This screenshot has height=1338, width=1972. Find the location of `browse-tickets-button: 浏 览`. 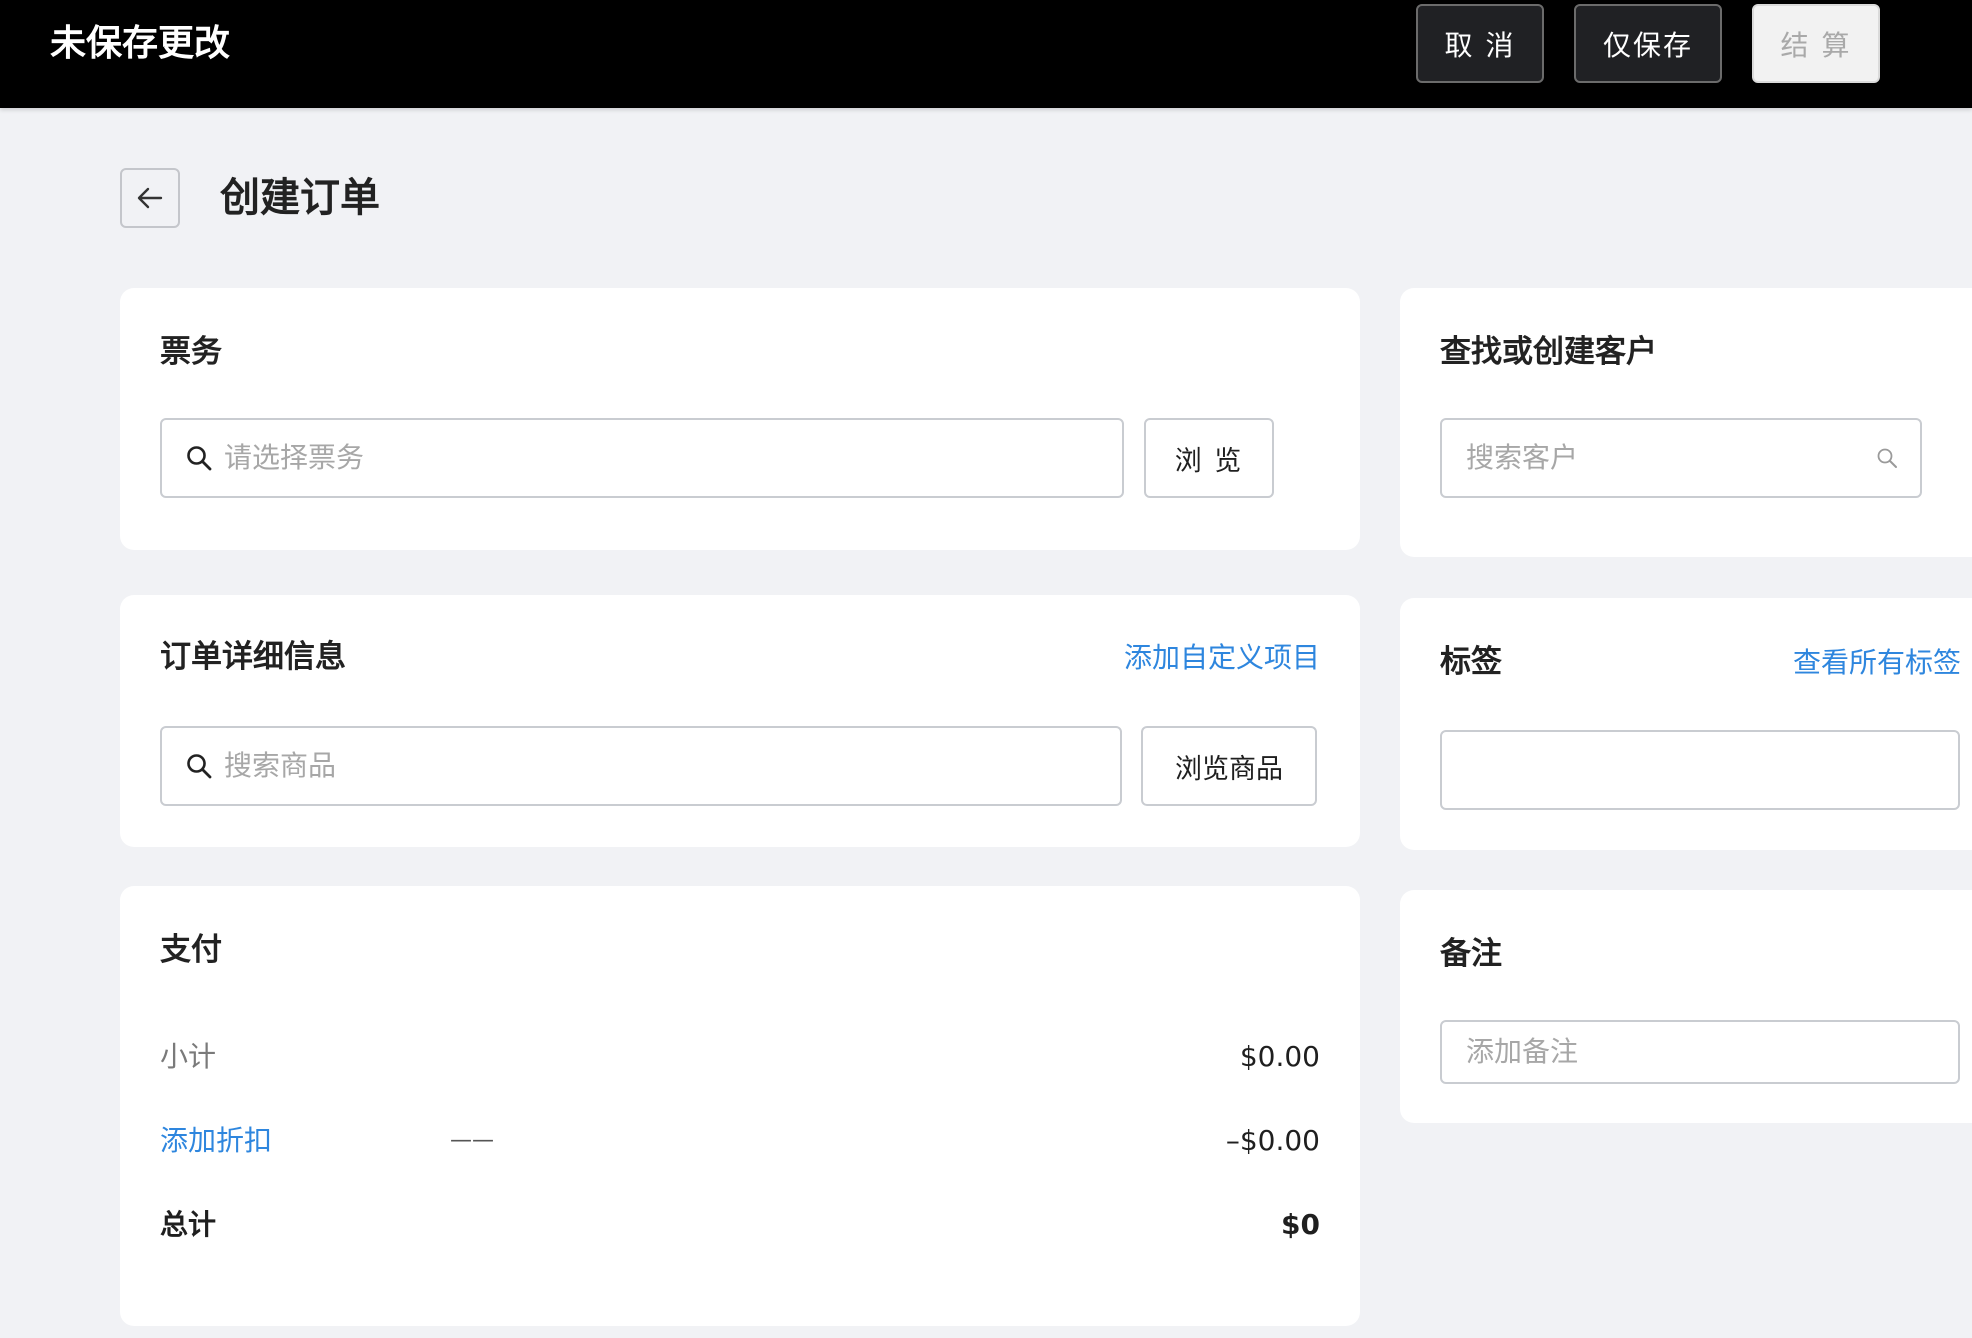

browse-tickets-button: 浏 览 is located at coordinates (1209, 458).